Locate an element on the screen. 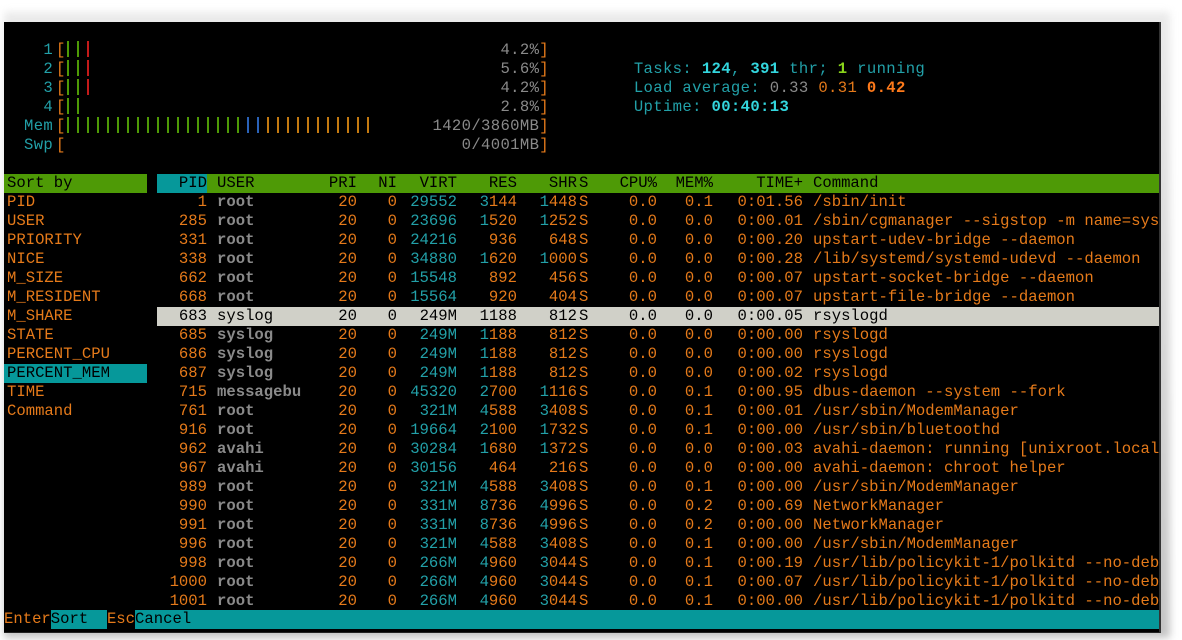  cell-user: root is located at coordinates (236, 411).